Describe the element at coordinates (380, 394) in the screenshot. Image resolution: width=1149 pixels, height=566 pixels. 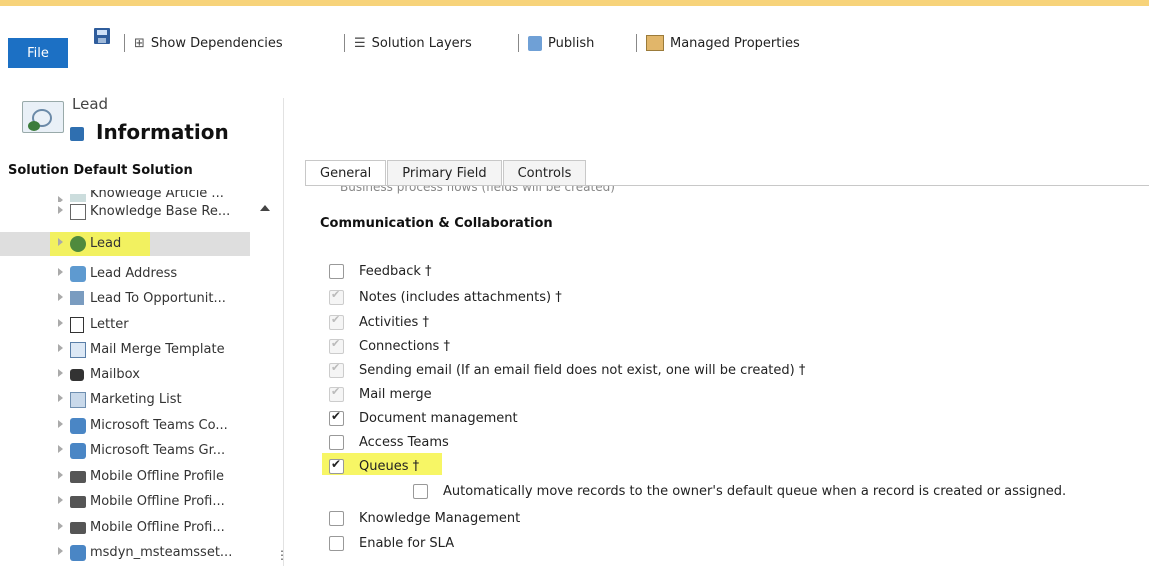
I see `mail-merge-option: Mail merge` at that location.